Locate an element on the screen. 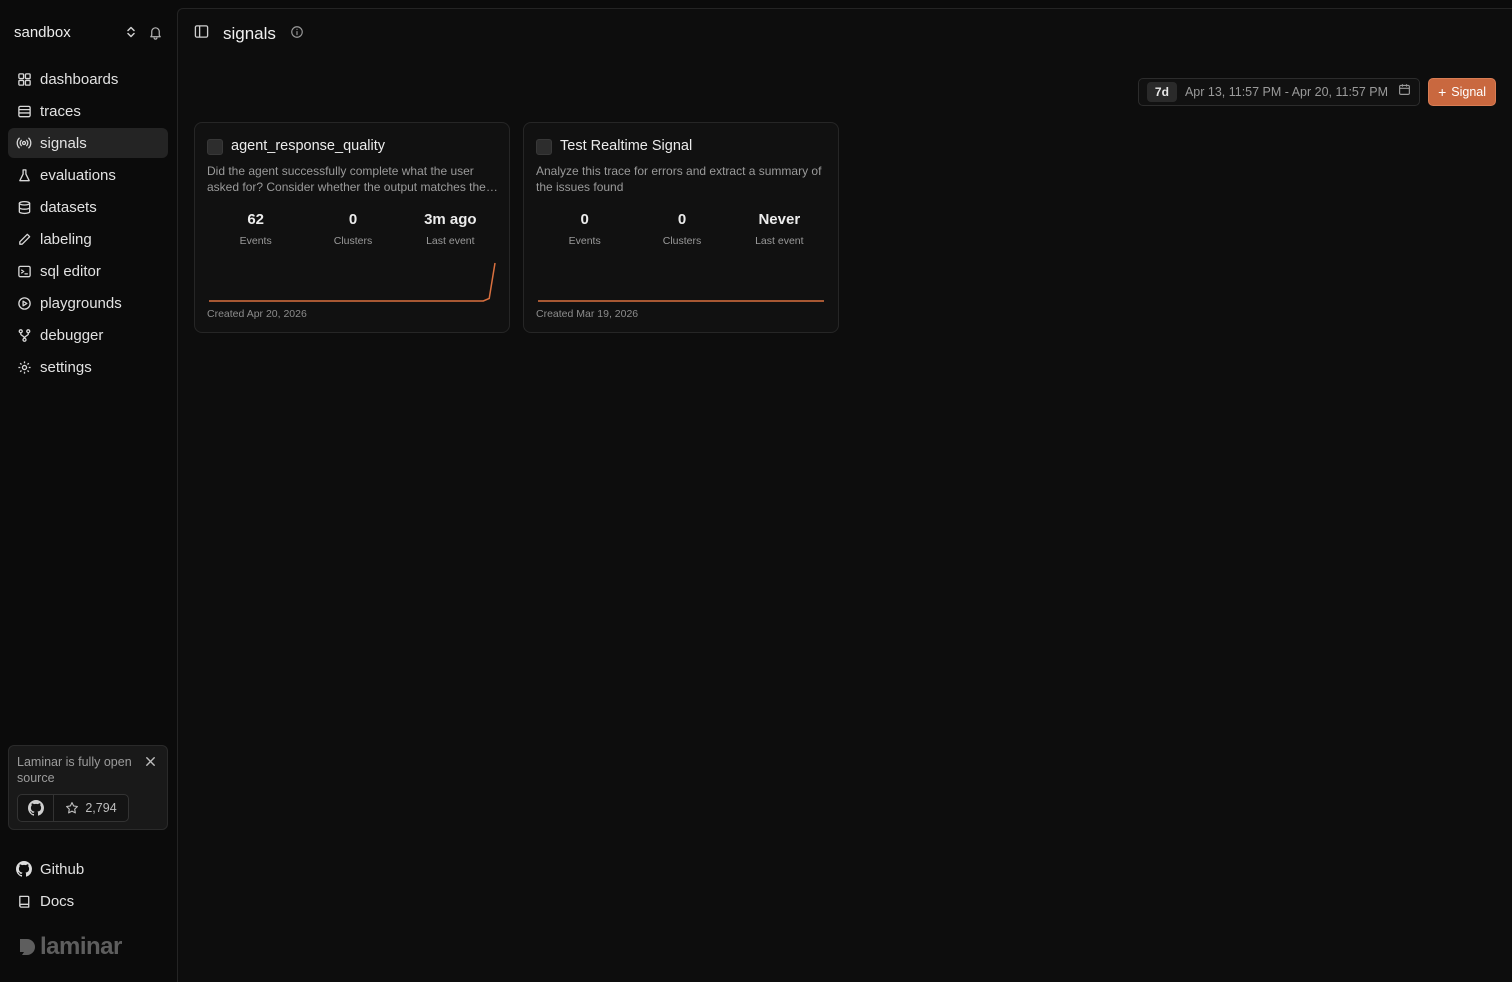  github-stars-button: 2,794 is located at coordinates (73, 808).